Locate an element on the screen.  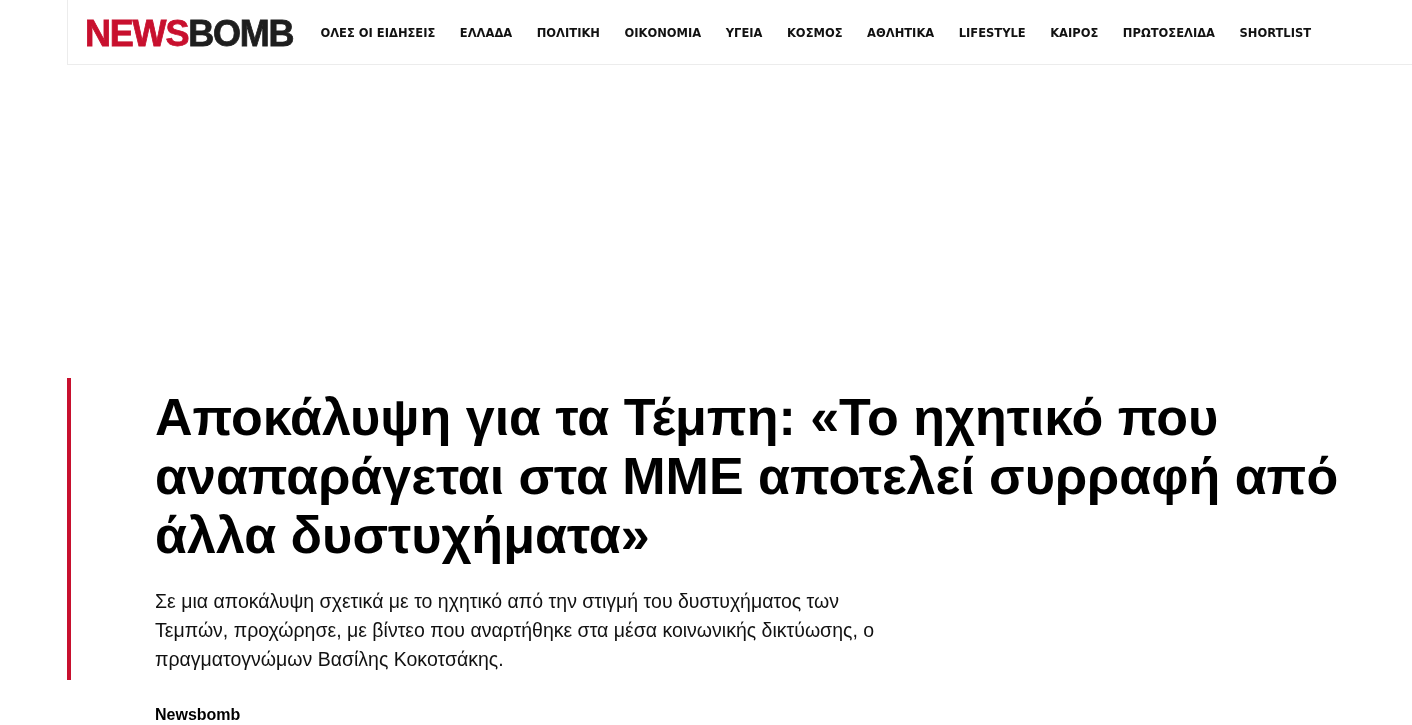
nav-link: ΠΡΩΤΟΣΕΛΙΔΑ is located at coordinates (1168, 33).